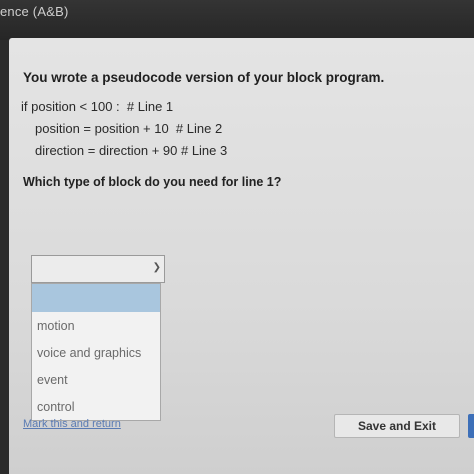 The image size is (474, 474). I want to click on dropdown-option-event: event, so click(52, 380).